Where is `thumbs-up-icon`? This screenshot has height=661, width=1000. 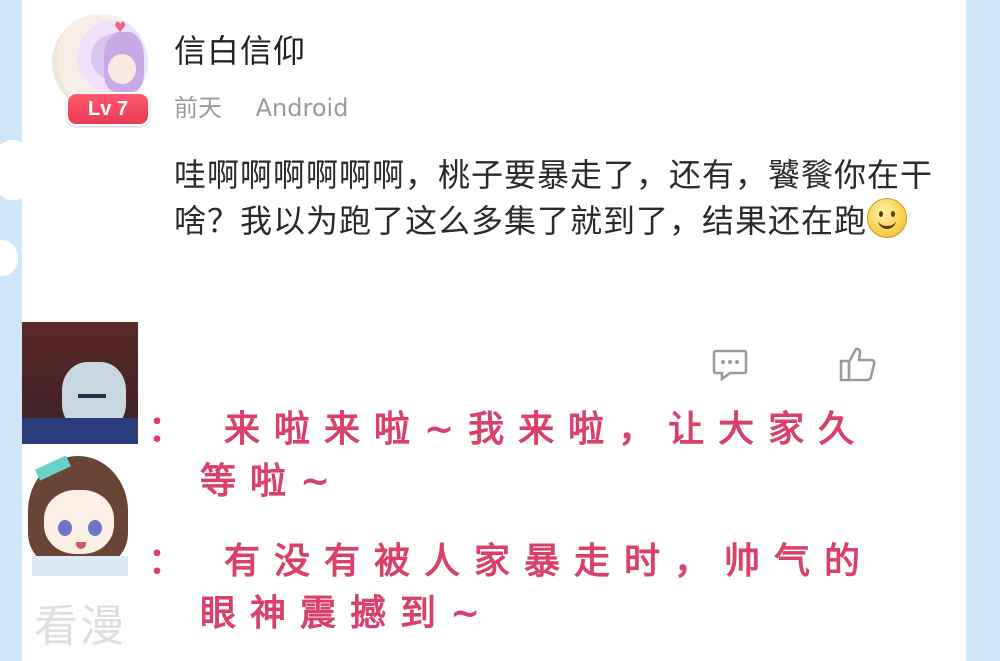
thumbs-up-icon is located at coordinates (858, 364).